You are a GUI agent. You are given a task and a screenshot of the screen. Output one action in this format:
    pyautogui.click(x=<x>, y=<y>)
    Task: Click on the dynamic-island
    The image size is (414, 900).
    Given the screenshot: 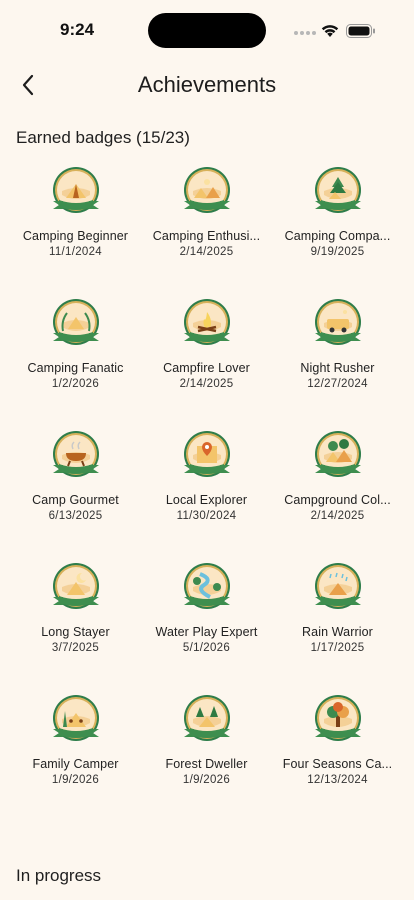 What is the action you would take?
    pyautogui.click(x=207, y=30)
    